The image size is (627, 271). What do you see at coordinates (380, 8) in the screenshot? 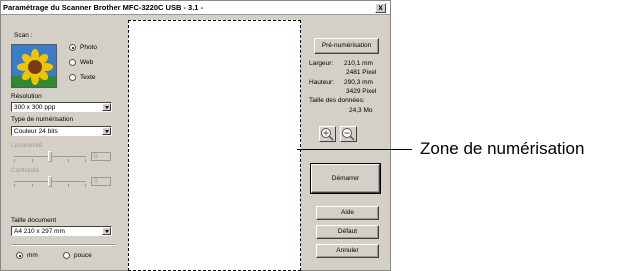
I see `close-button: x` at bounding box center [380, 8].